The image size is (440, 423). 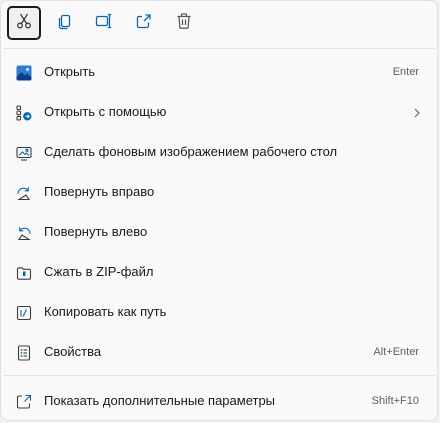 I want to click on cut-icon, so click(x=24, y=23).